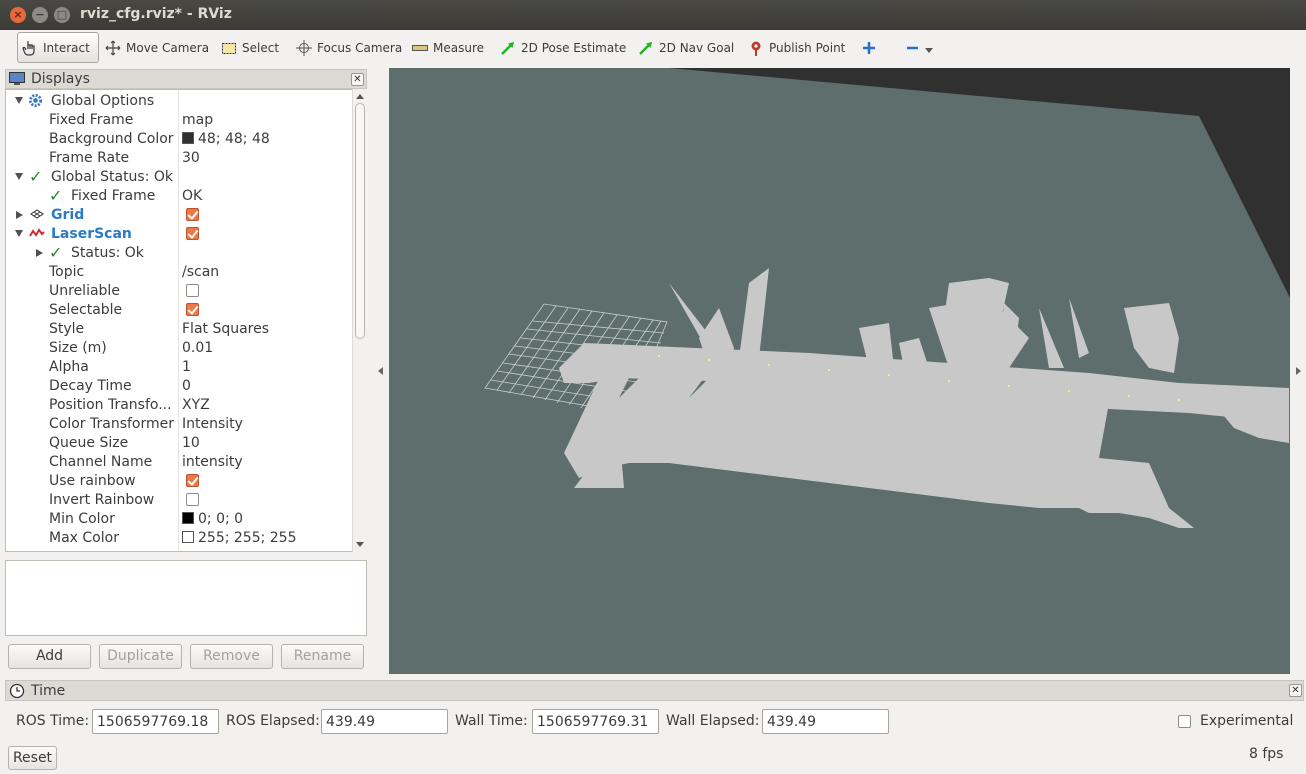 Image resolution: width=1306 pixels, height=774 pixels. I want to click on add-display-button: Add, so click(49, 656).